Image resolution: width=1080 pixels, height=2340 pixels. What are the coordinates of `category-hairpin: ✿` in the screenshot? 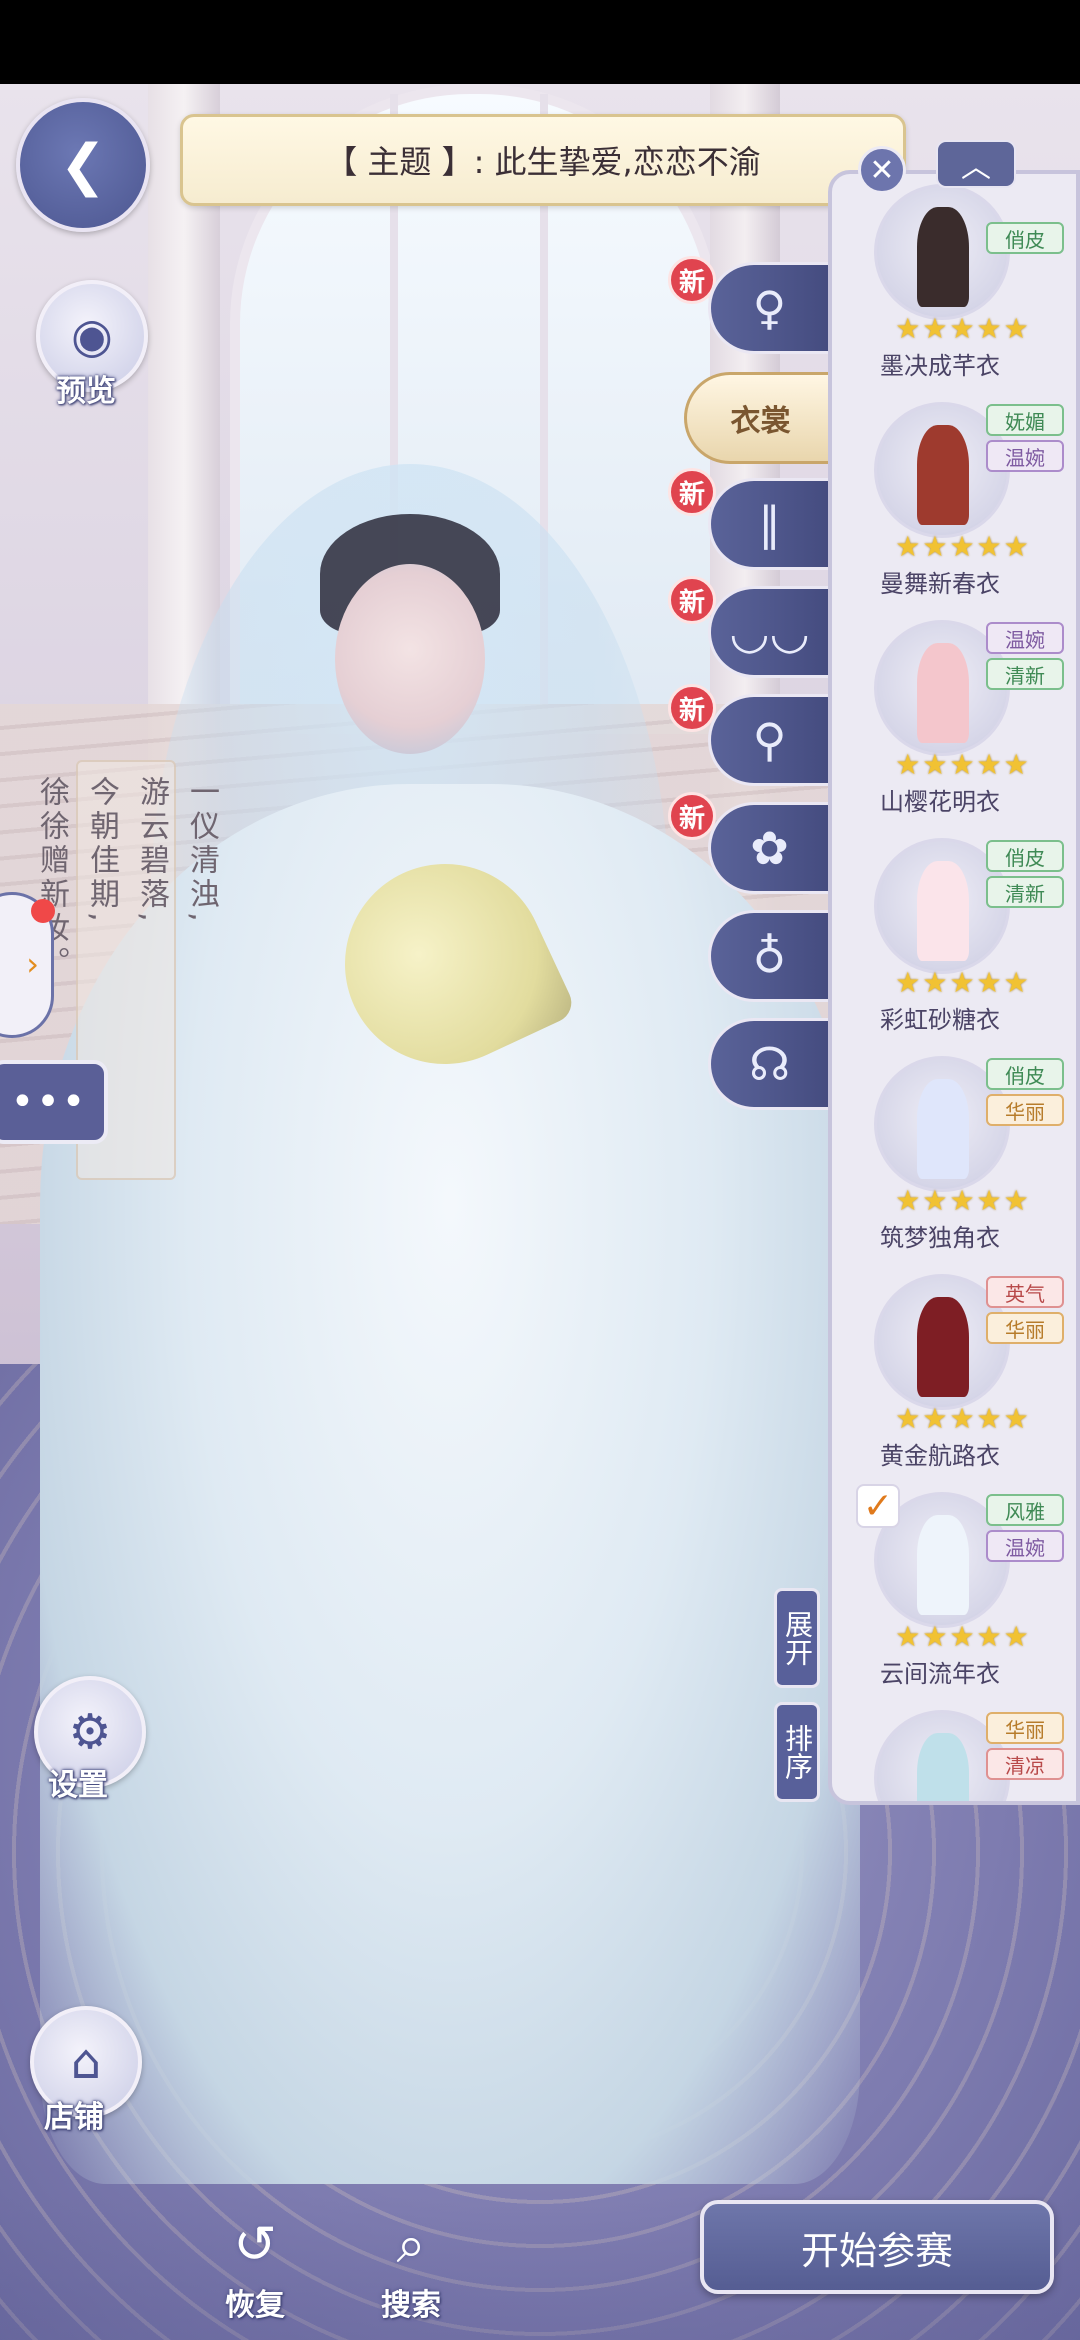 It's located at (768, 848).